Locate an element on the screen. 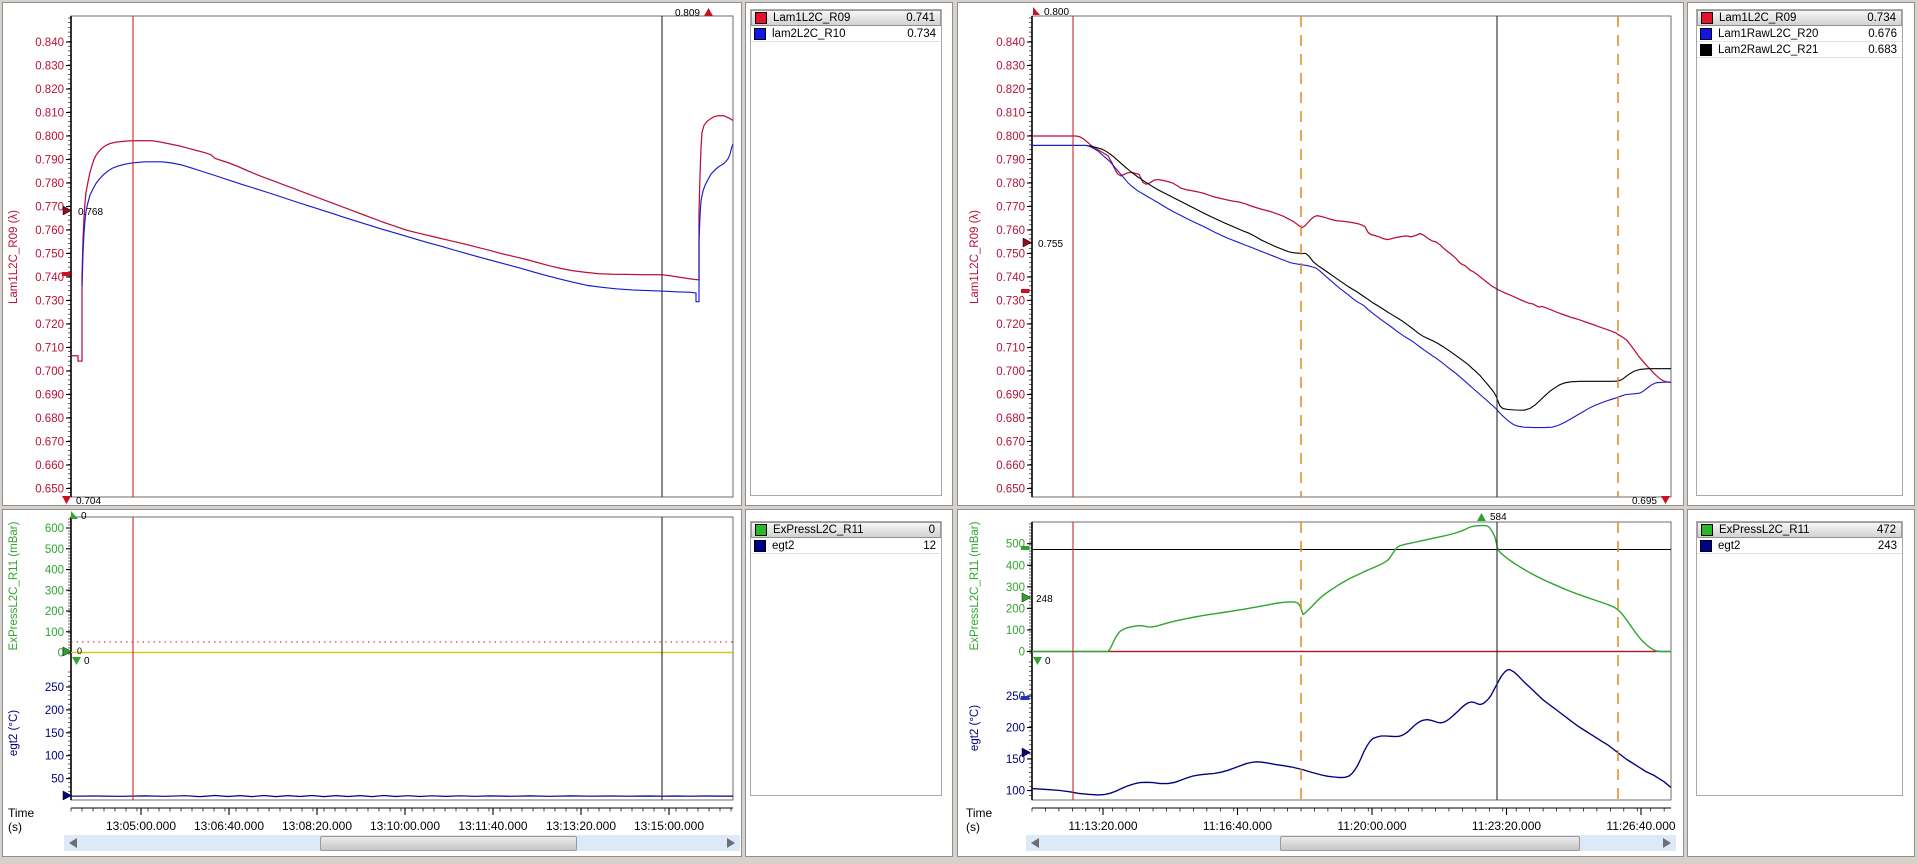 The height and width of the screenshot is (864, 1918). signal-legend-press-left: ExPressL2C_R11 0 egt2 12 is located at coordinates (846, 658).